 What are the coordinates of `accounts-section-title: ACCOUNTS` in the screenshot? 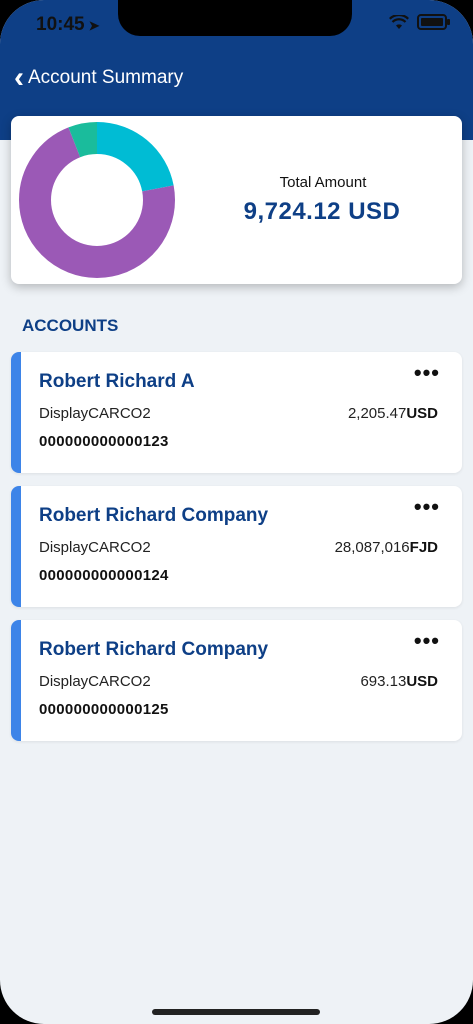 It's located at (70, 325).